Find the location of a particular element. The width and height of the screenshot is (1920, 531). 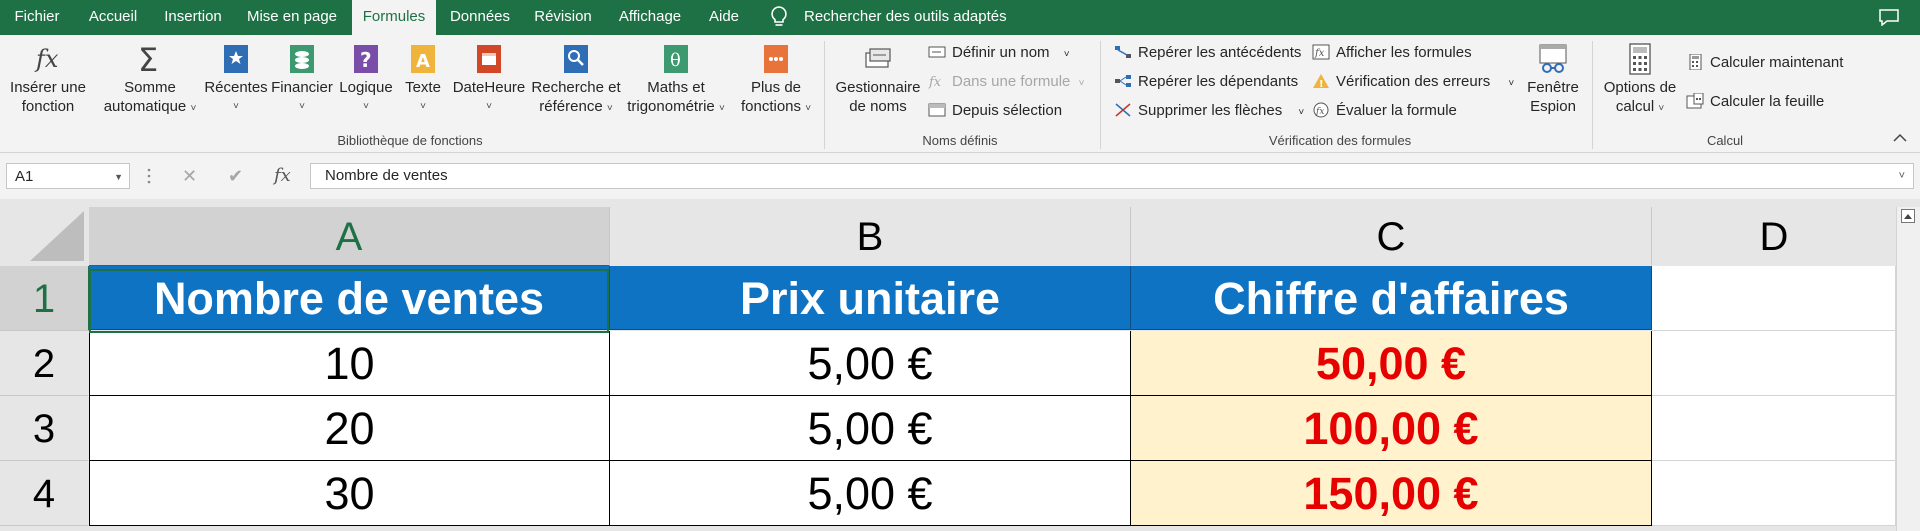

cell-c4: 150,00 € is located at coordinates (1391, 493).